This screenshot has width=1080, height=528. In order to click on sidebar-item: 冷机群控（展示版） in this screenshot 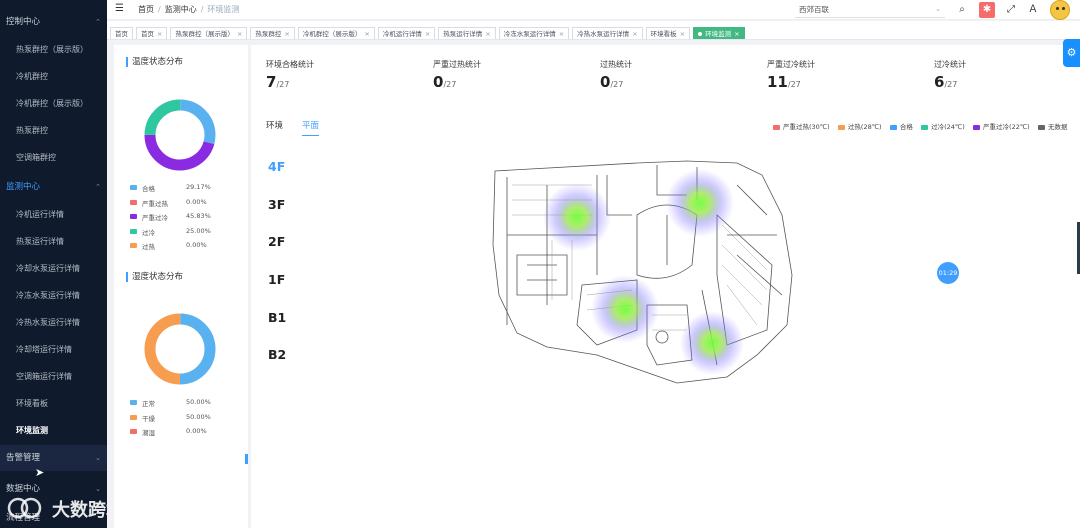, I will do `click(53, 103)`.